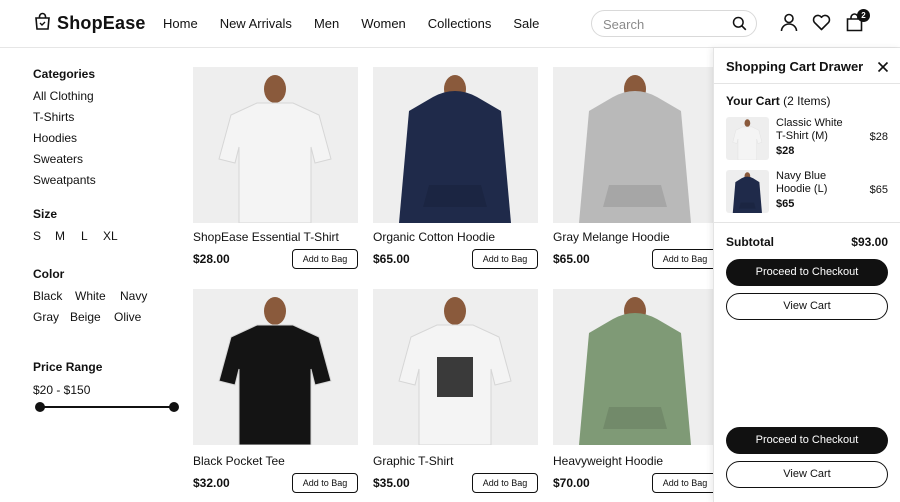  What do you see at coordinates (821, 24) in the screenshot?
I see `wishlist-heart-icon` at bounding box center [821, 24].